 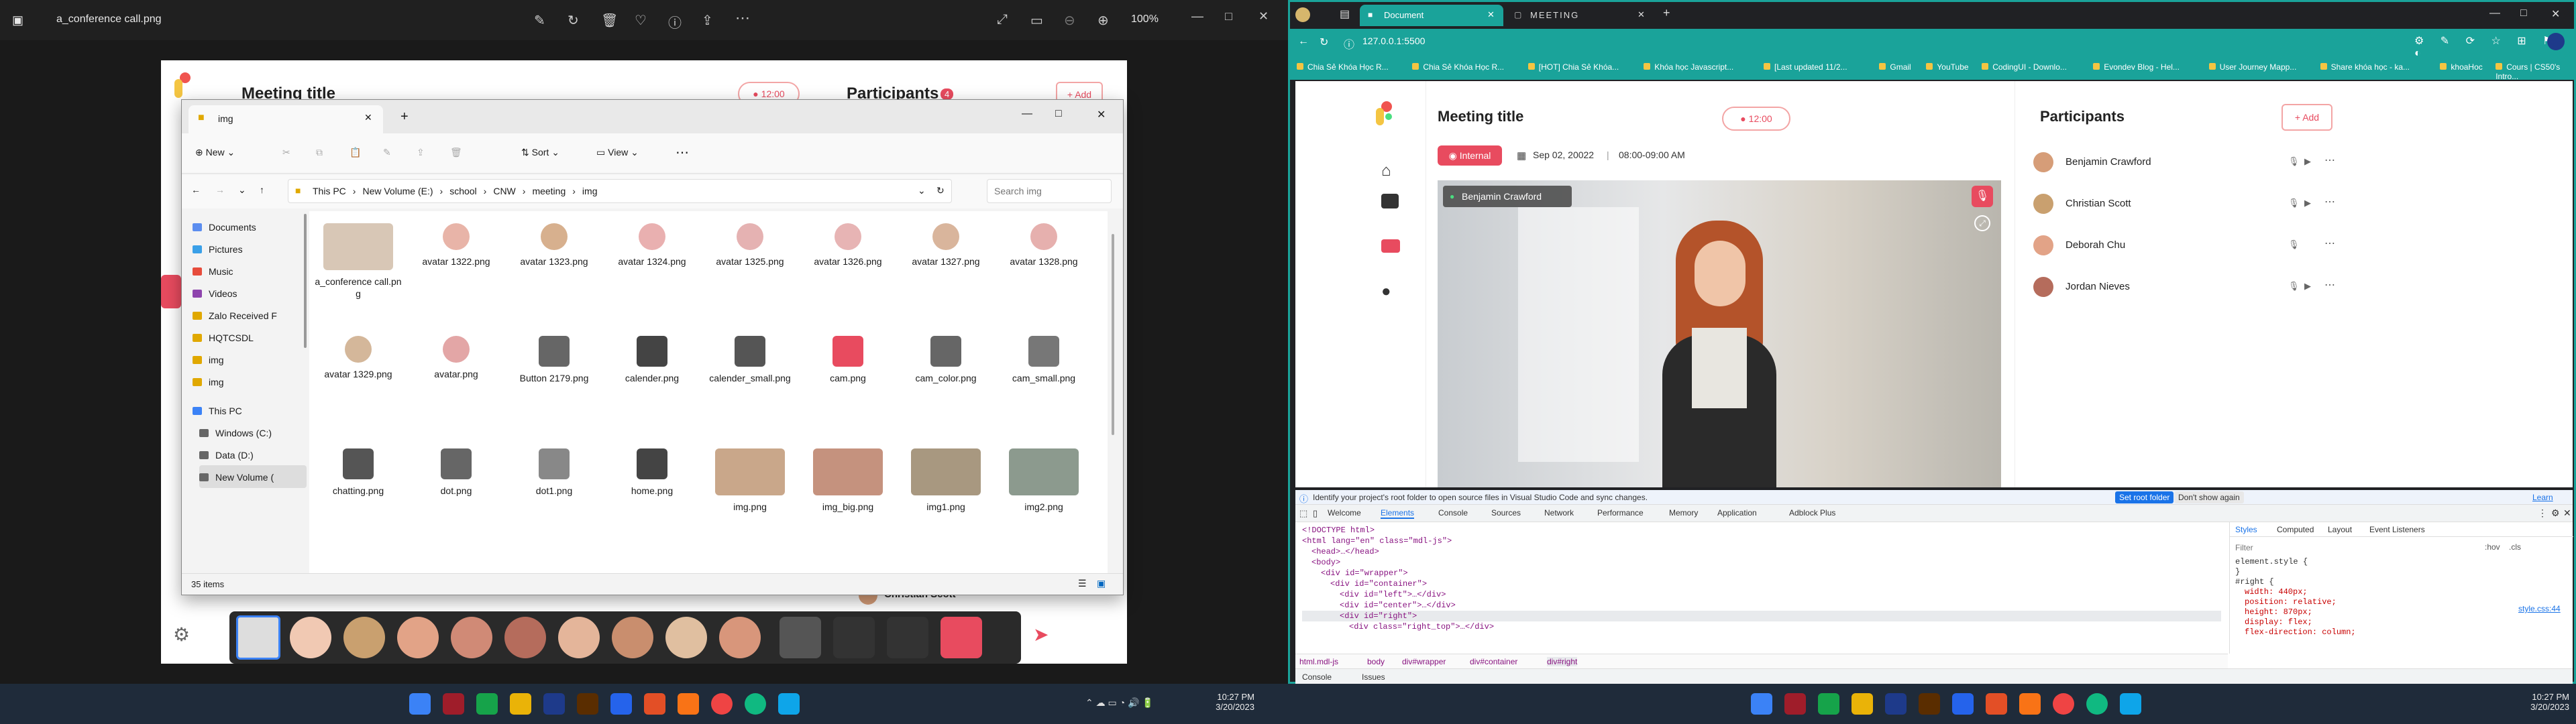 I want to click on drawer-tab: Console, so click(x=1317, y=677).